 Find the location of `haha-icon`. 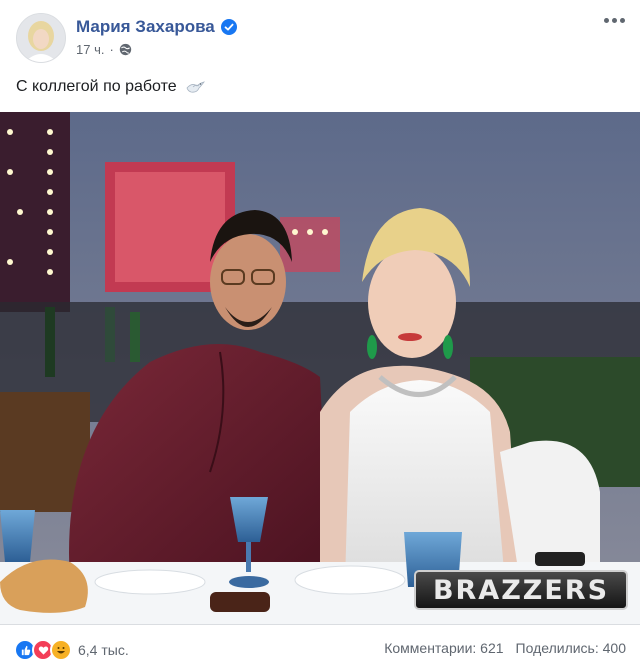

haha-icon is located at coordinates (61, 650).